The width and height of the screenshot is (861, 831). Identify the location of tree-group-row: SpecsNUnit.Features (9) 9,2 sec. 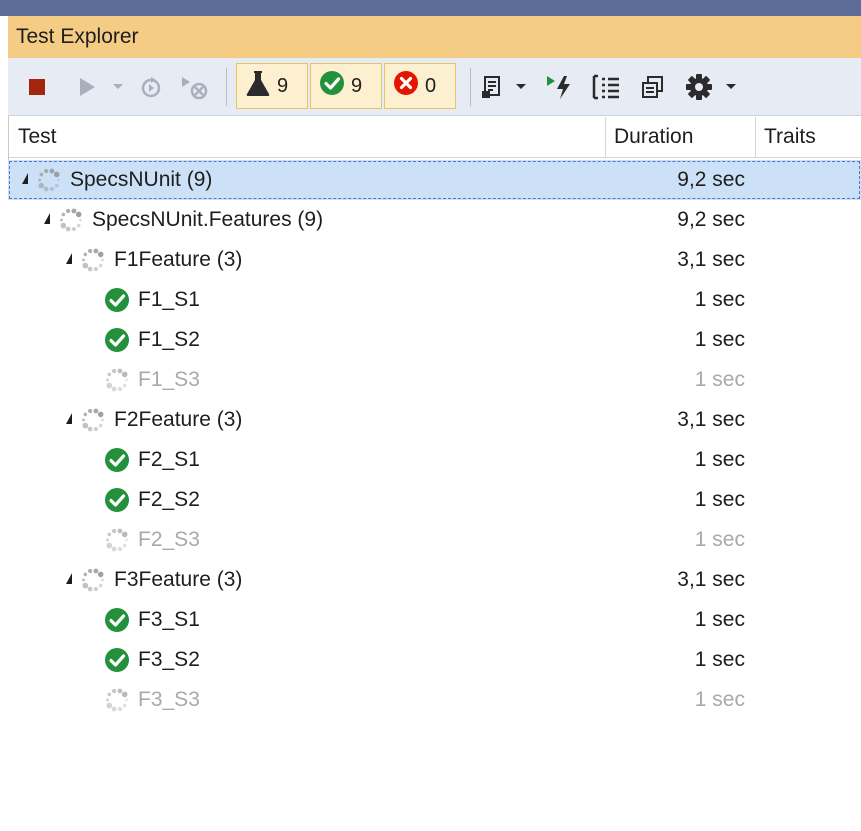
(434, 220).